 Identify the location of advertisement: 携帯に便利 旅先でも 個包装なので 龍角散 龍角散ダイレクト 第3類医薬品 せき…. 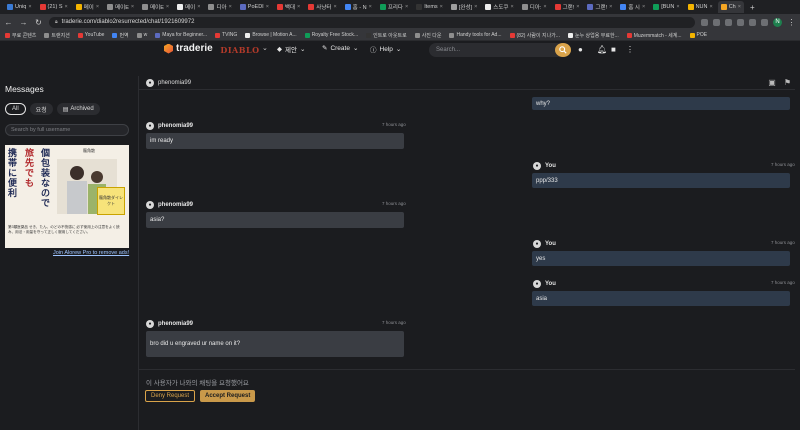
(67, 196).